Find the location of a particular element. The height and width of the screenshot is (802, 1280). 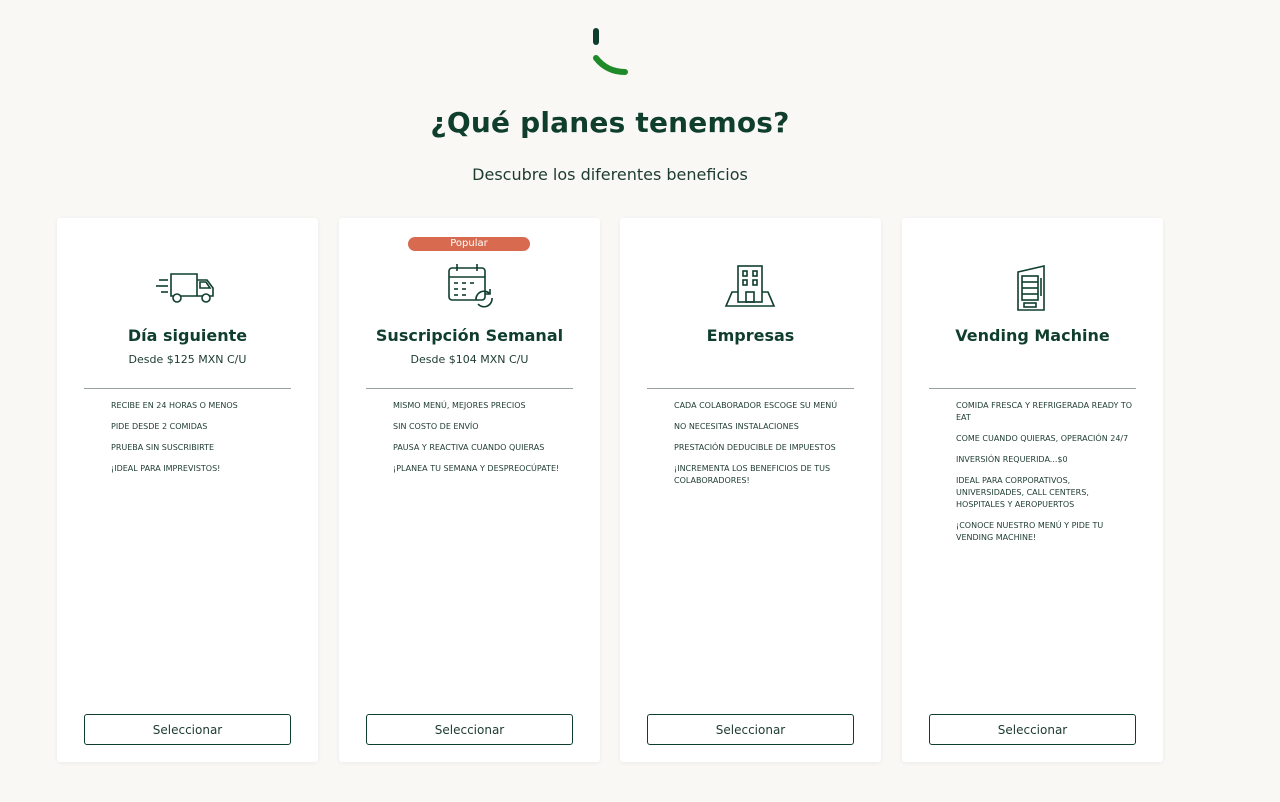

feature-item: Mismo menú, mejores precios is located at coordinates (459, 405).